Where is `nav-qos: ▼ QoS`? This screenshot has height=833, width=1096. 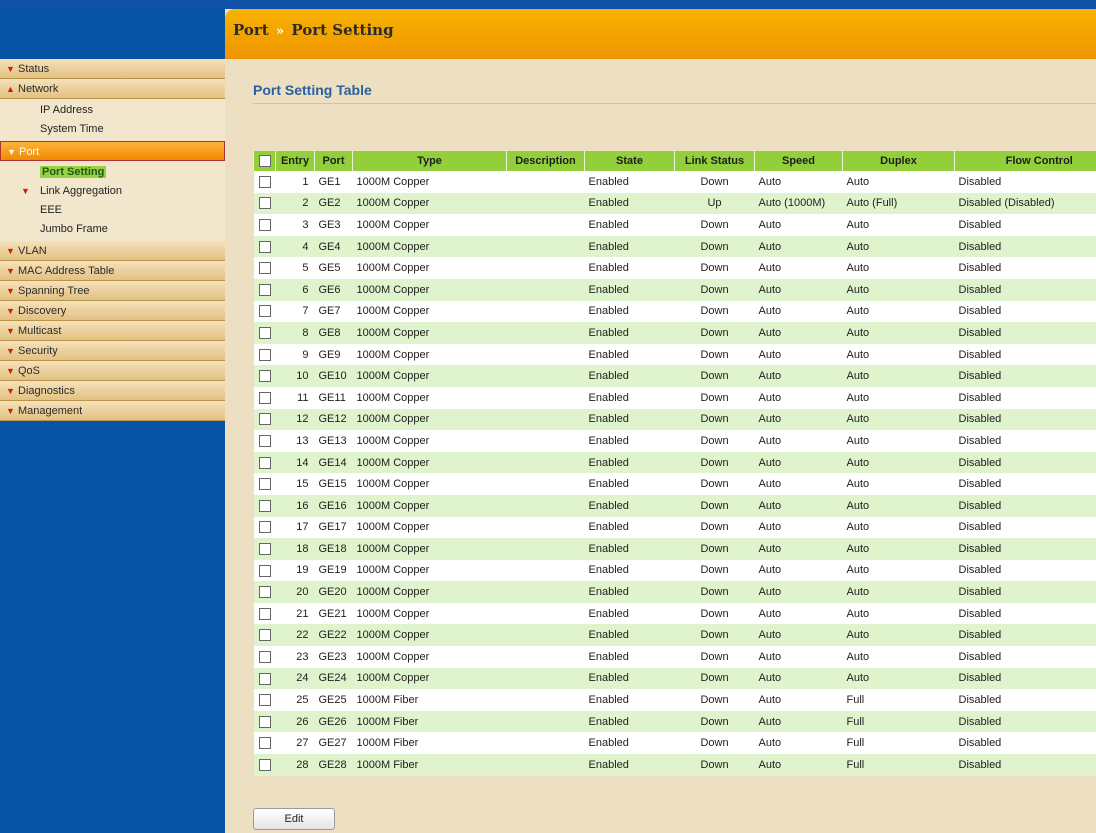
nav-qos: ▼ QoS is located at coordinates (112, 371).